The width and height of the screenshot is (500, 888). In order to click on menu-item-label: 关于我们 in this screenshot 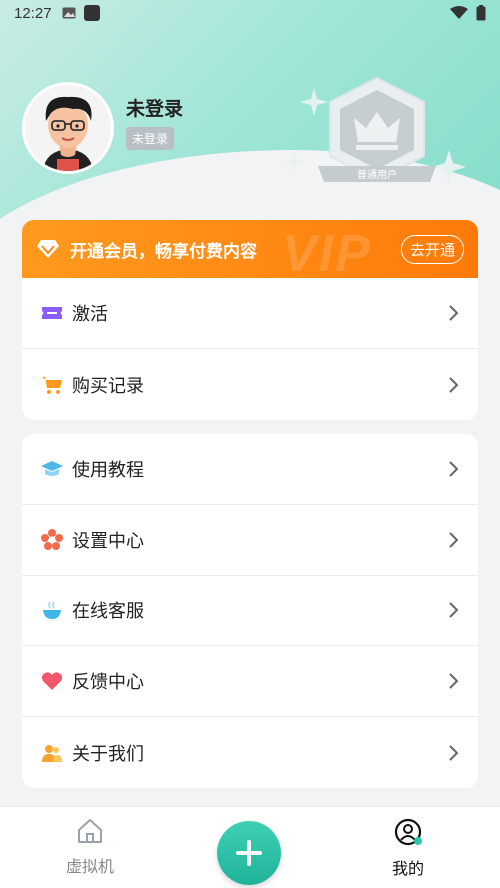, I will do `click(108, 754)`.